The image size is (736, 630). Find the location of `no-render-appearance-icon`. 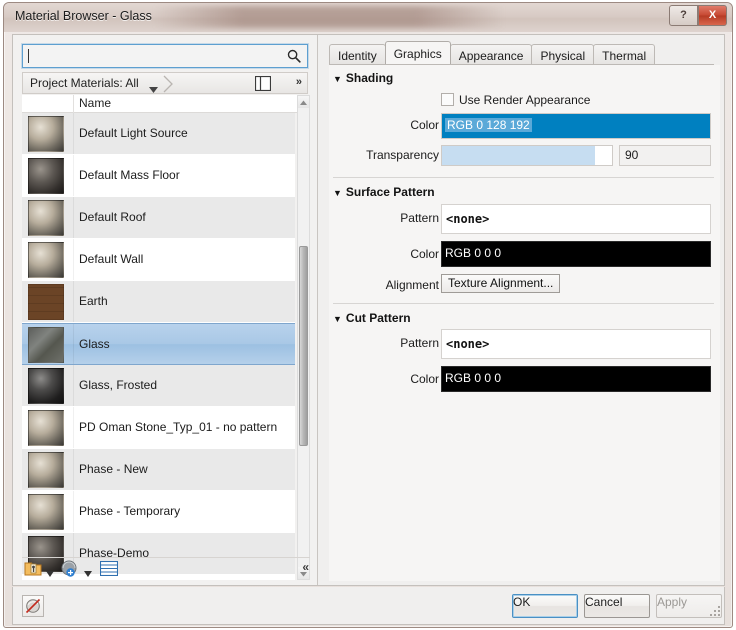

no-render-appearance-icon is located at coordinates (33, 606).